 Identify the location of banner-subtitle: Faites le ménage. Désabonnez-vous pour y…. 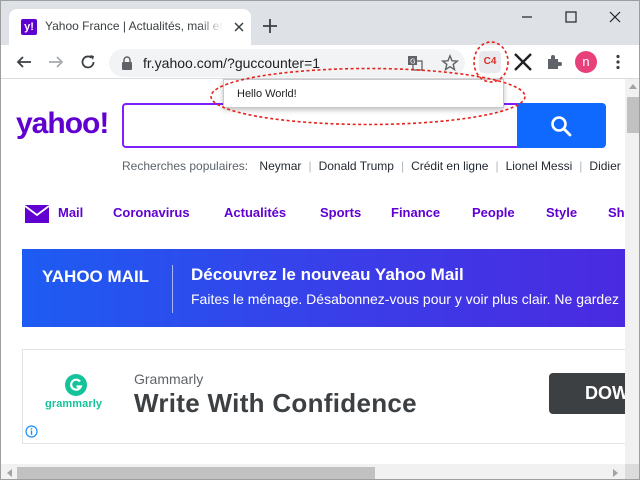
(405, 299).